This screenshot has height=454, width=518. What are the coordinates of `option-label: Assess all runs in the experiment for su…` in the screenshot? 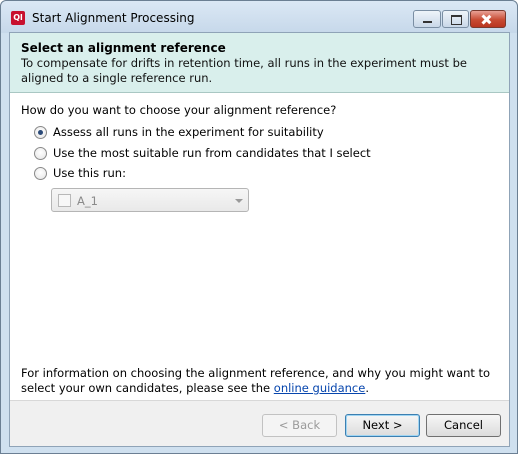 It's located at (188, 132).